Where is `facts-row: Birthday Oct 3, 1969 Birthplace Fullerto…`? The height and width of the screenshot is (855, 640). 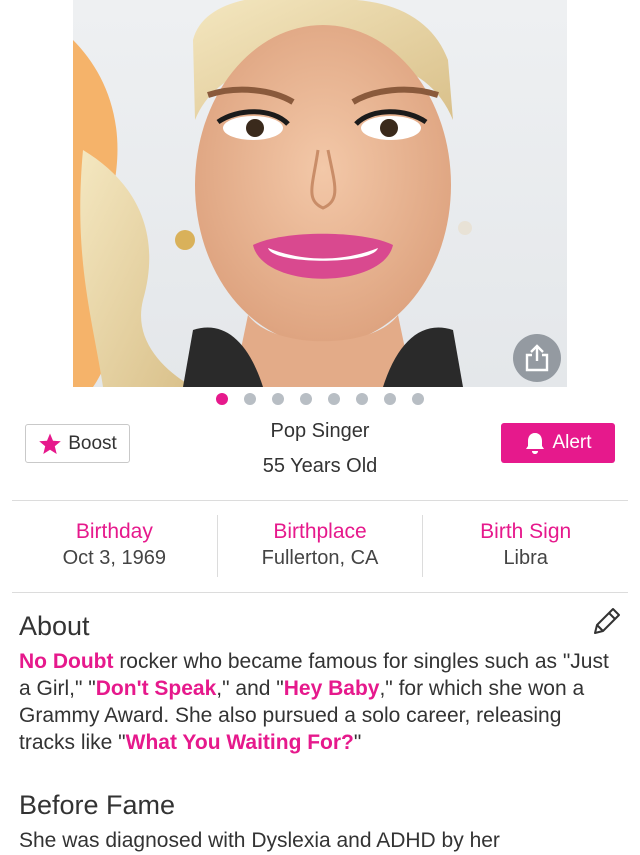
facts-row: Birthday Oct 3, 1969 Birthplace Fullerto… is located at coordinates (320, 546).